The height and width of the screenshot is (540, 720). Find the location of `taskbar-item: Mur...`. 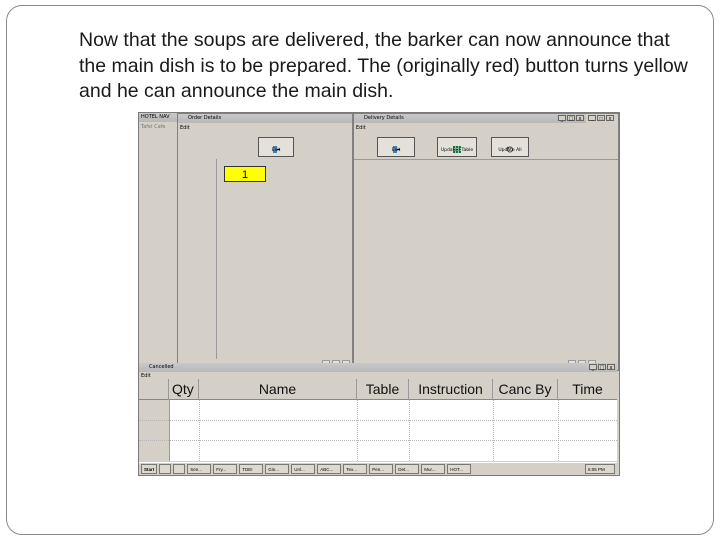

taskbar-item: Mur... is located at coordinates (433, 469).